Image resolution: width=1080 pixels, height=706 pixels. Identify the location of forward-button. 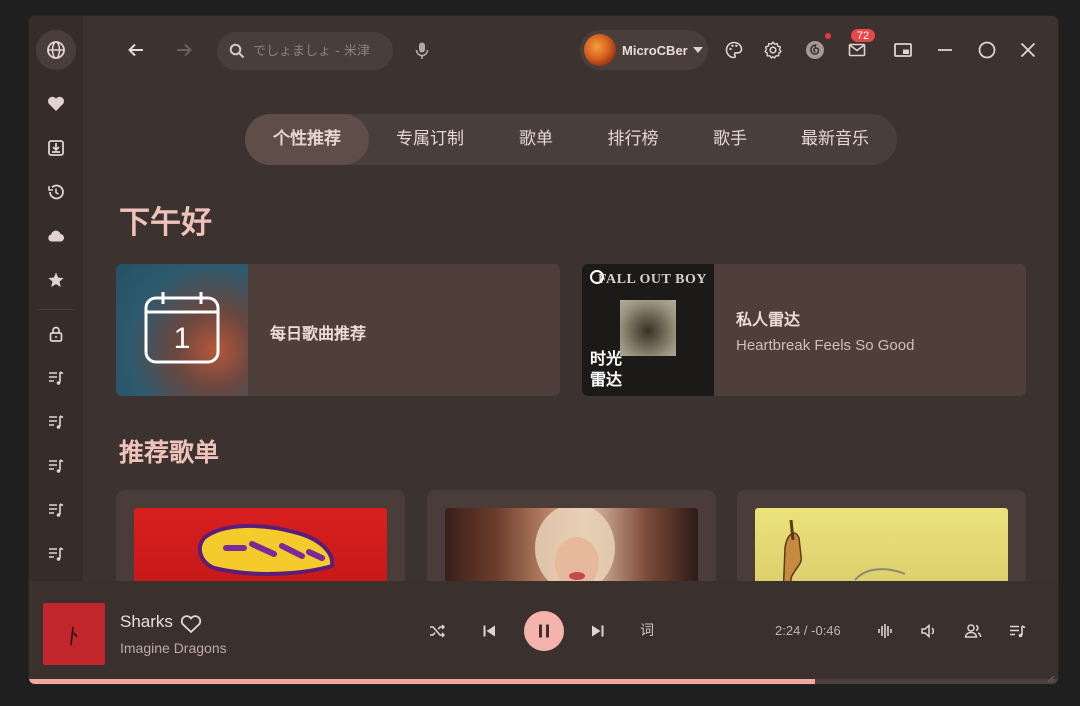
(184, 50).